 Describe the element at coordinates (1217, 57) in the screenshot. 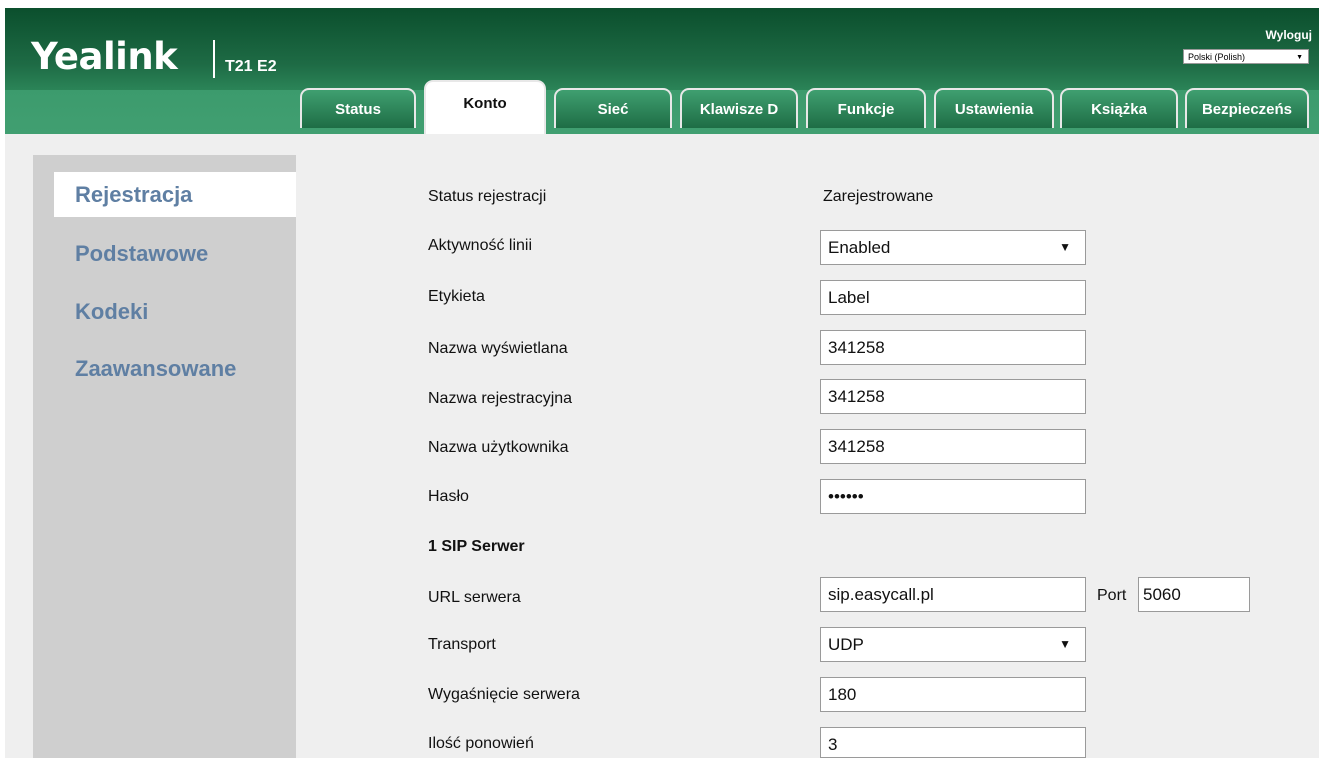

I see `language-select-value: Polski (Polish)` at that location.